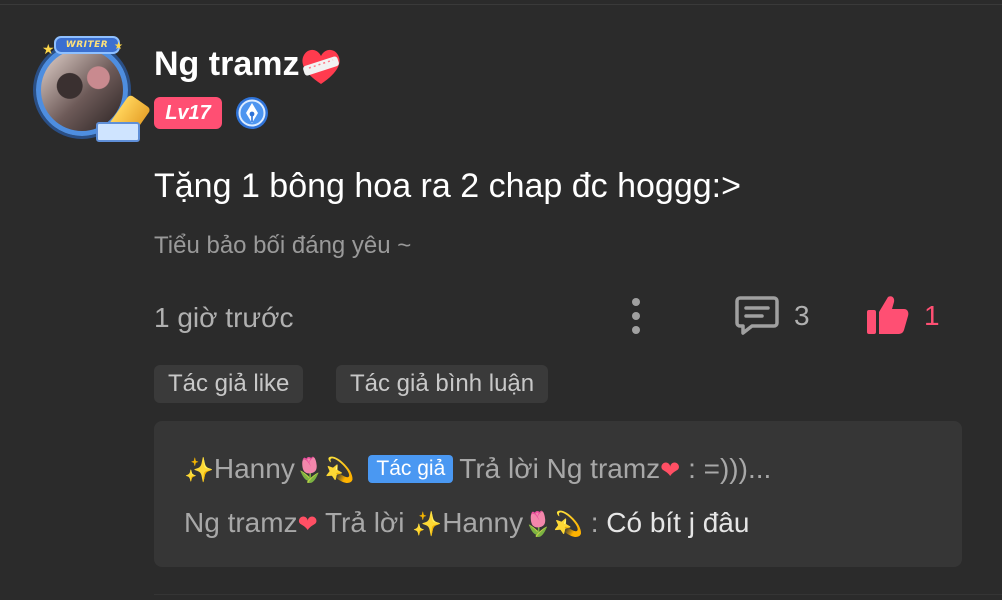  What do you see at coordinates (932, 315) in the screenshot?
I see `like-count: 1` at bounding box center [932, 315].